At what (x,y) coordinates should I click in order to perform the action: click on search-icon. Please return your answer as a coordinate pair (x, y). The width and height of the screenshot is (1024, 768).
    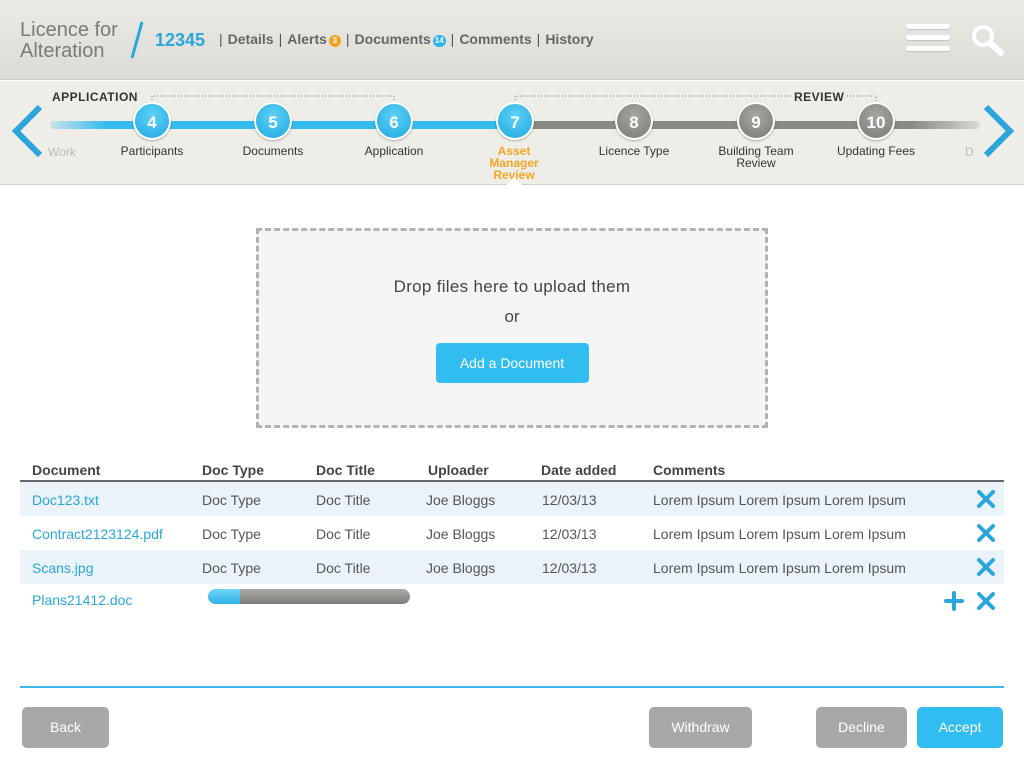
    Looking at the image, I should click on (987, 40).